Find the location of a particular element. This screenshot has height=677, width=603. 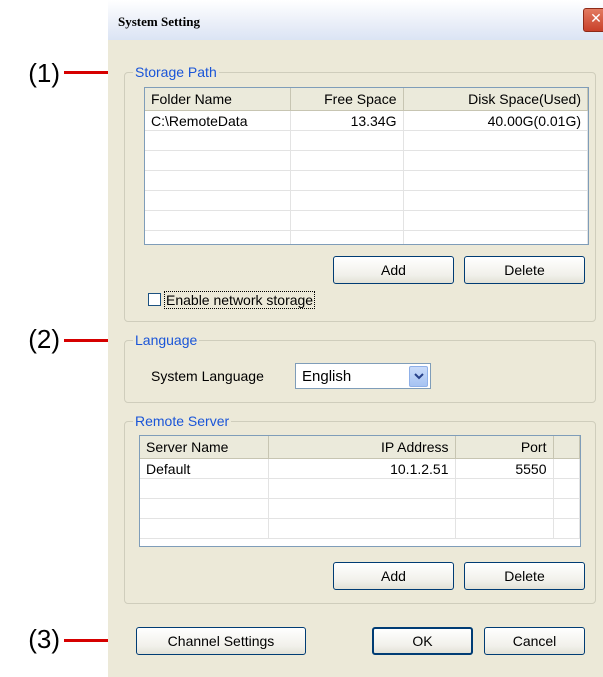

filler-cell is located at coordinates (566, 468).